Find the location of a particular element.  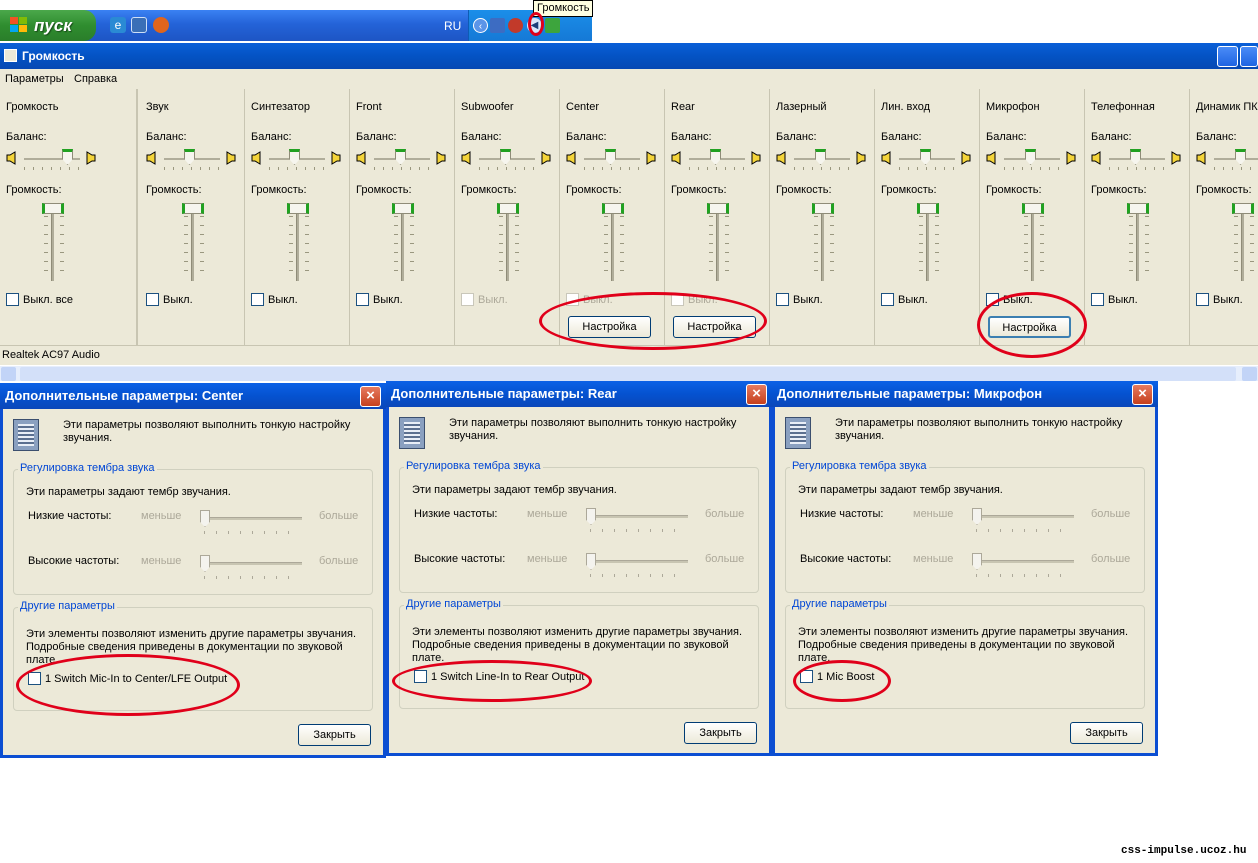

channel-3: Front Баланс: Громкость: Выкл. is located at coordinates (402, 217).